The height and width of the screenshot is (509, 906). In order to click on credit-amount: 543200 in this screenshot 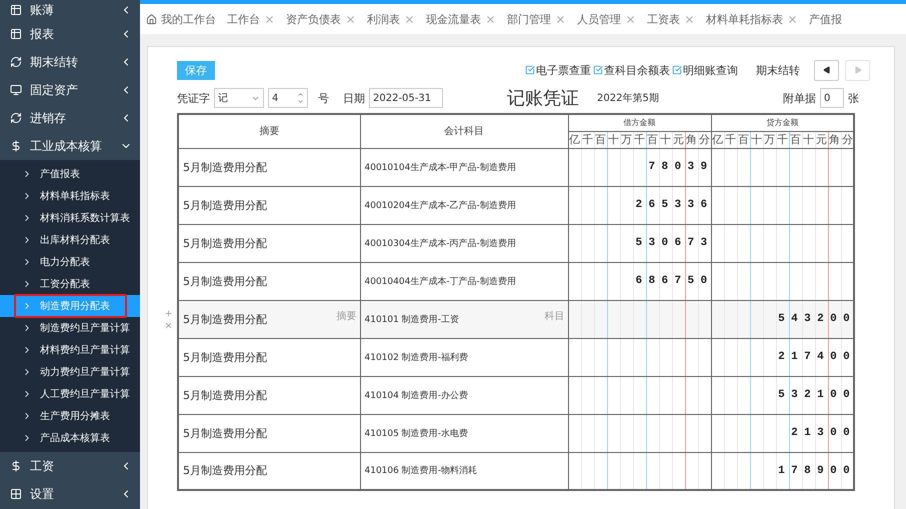, I will do `click(817, 319)`.